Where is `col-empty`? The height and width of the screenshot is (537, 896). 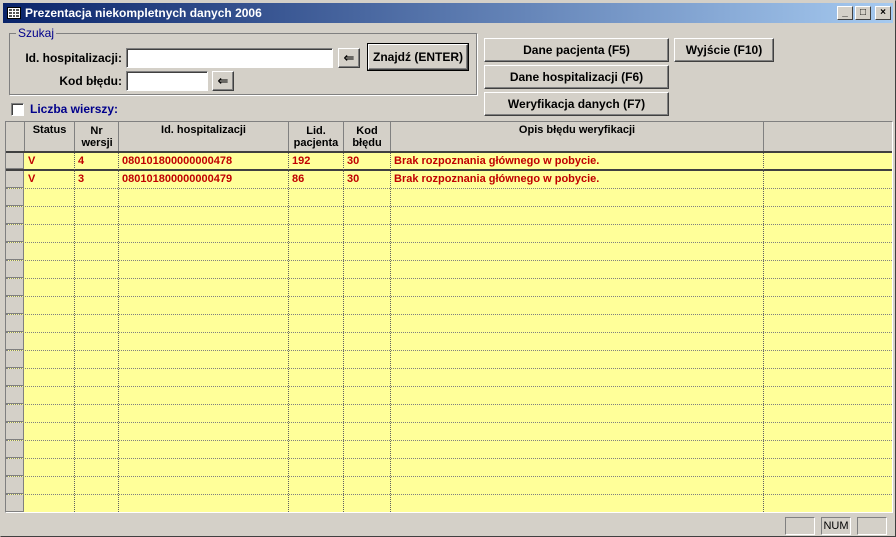
col-empty is located at coordinates (828, 136).